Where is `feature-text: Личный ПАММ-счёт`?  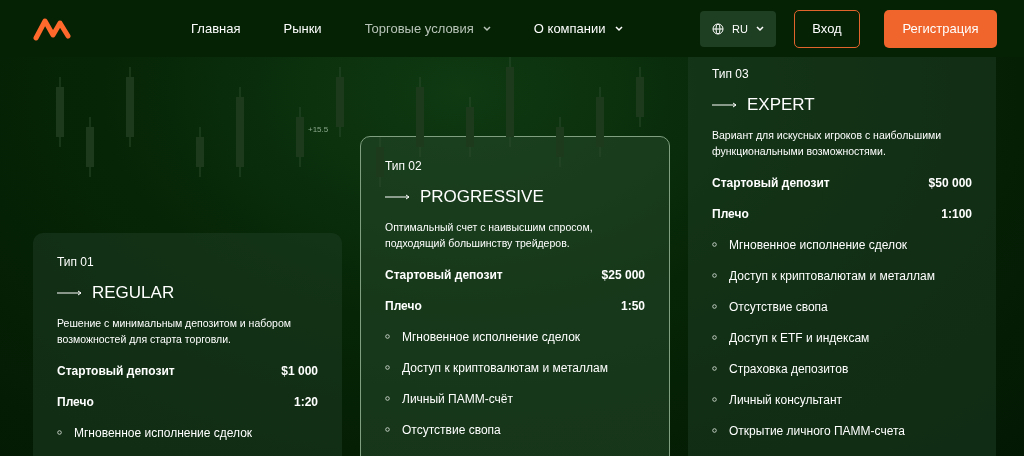
feature-text: Личный ПАММ-счёт is located at coordinates (458, 398).